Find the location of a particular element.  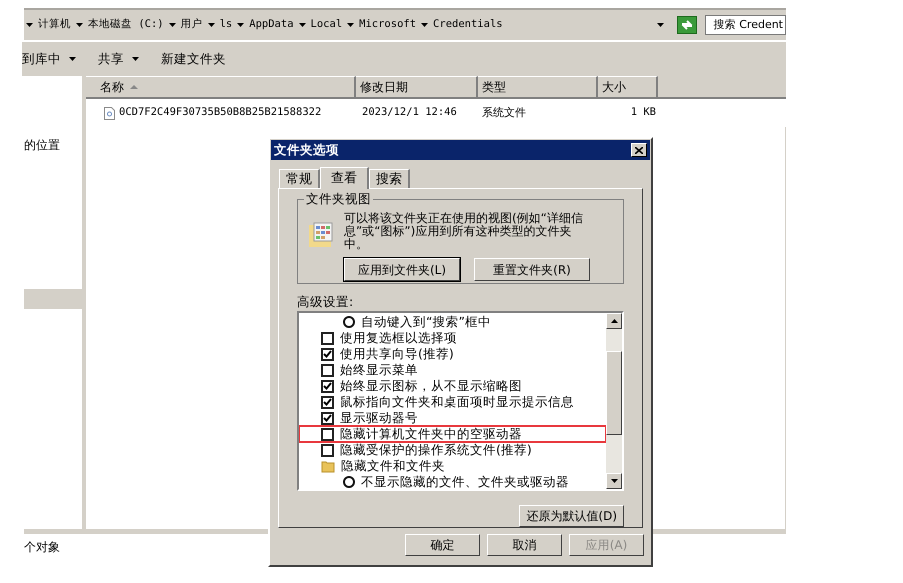

restore-defaults-button: 还原为默认值(D) is located at coordinates (571, 516).